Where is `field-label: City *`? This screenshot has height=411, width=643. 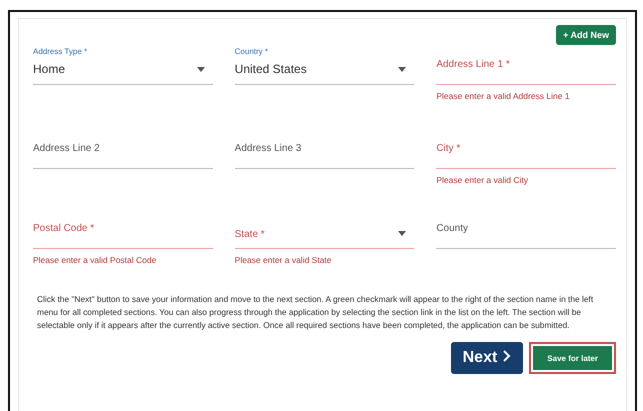
field-label: City * is located at coordinates (448, 148).